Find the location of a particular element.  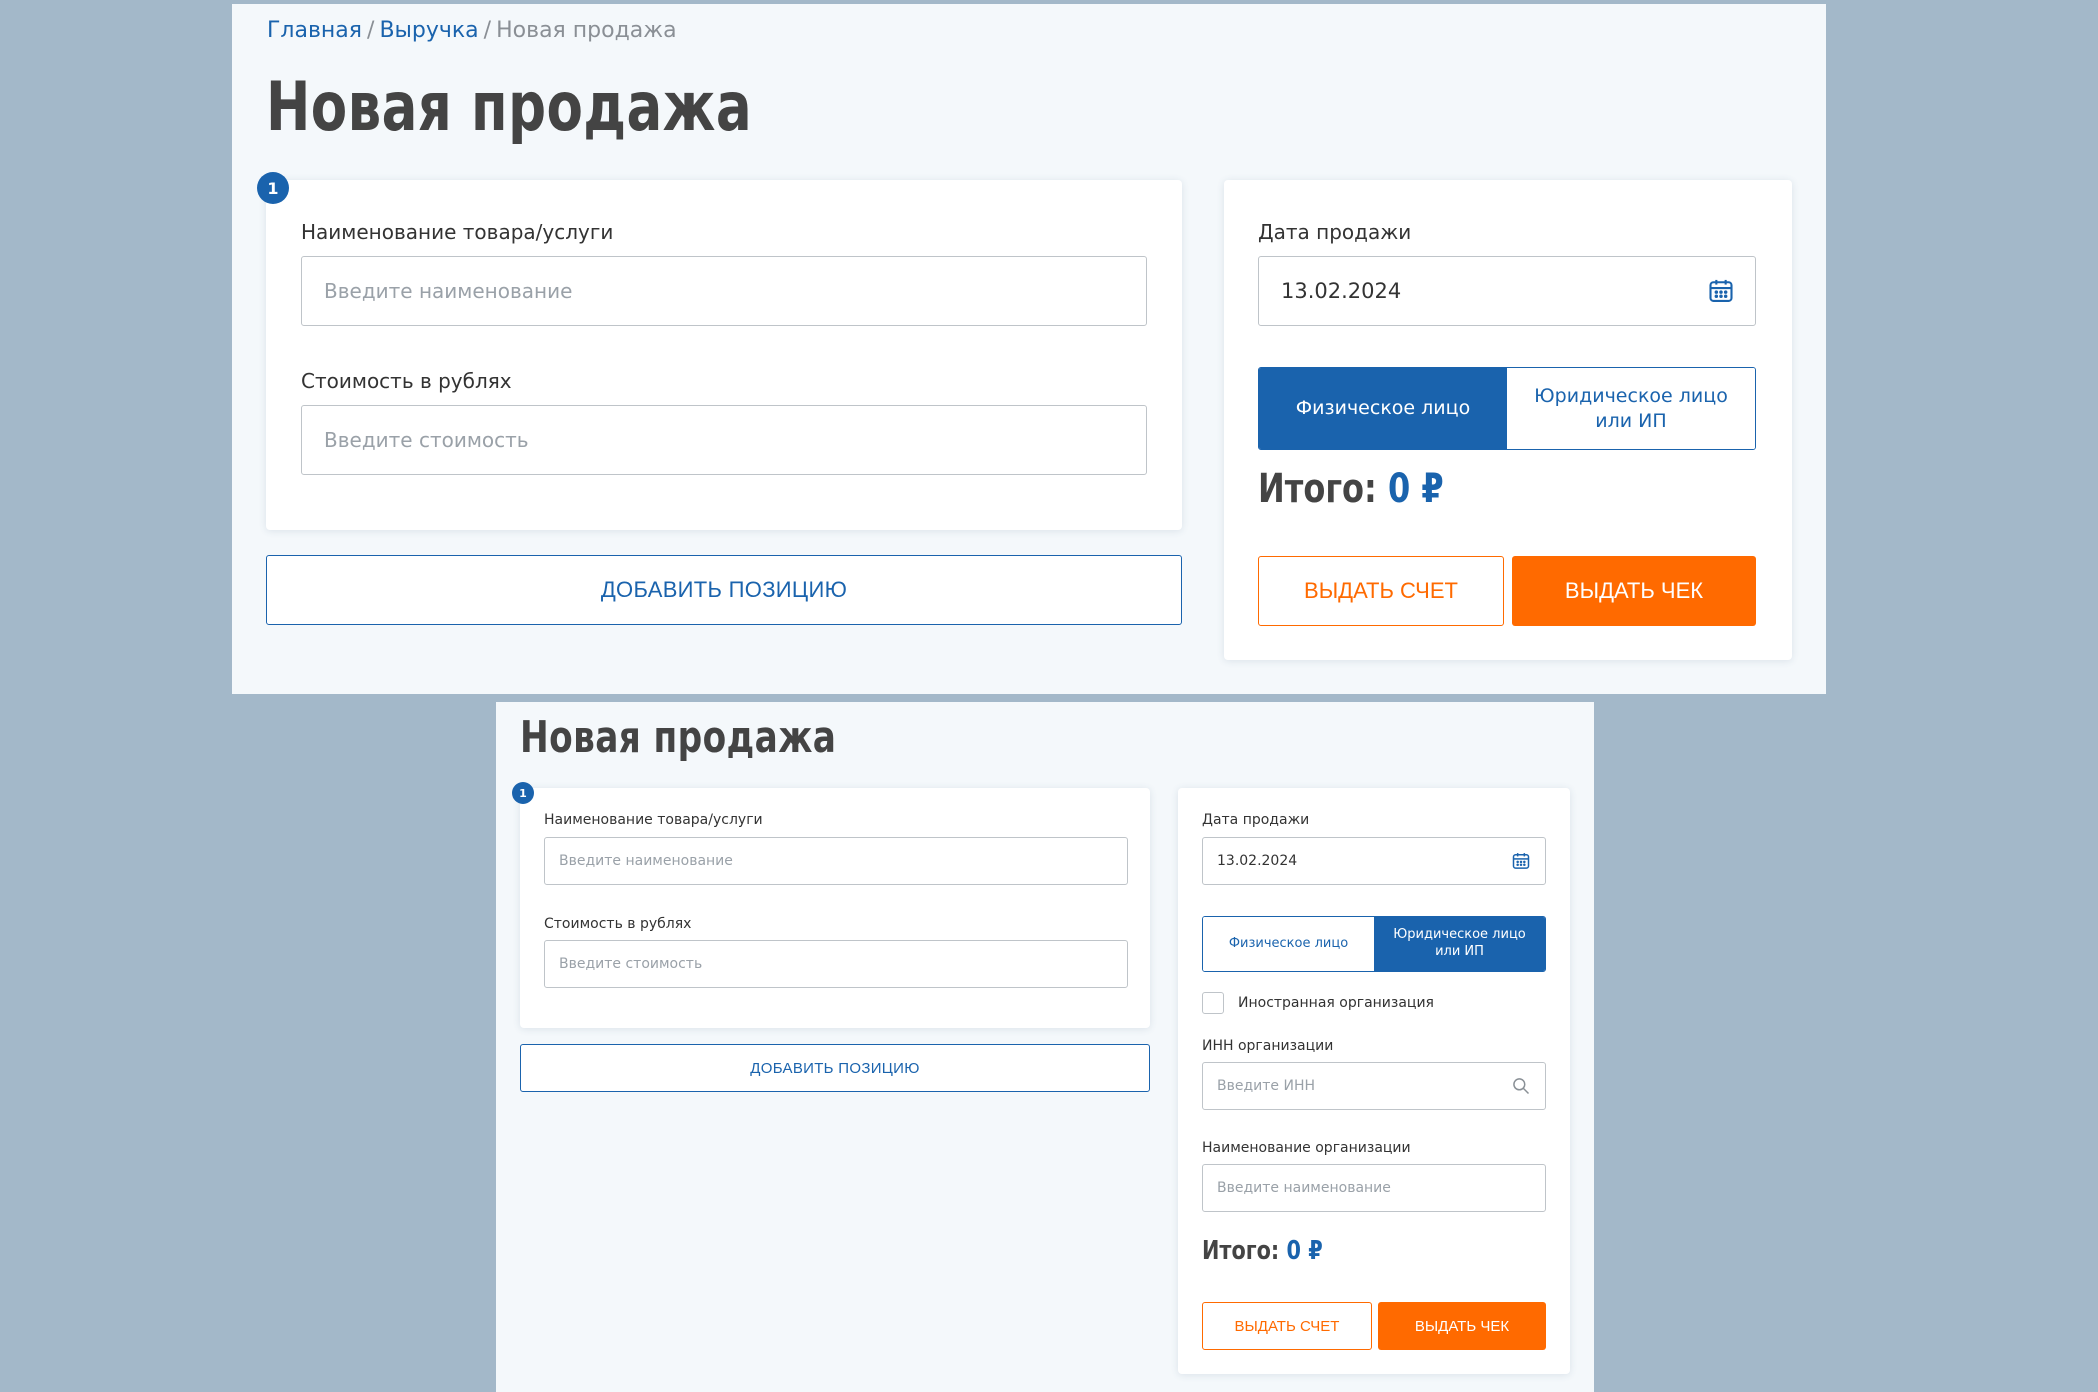

breadcrumb-home: Главная is located at coordinates (314, 30).